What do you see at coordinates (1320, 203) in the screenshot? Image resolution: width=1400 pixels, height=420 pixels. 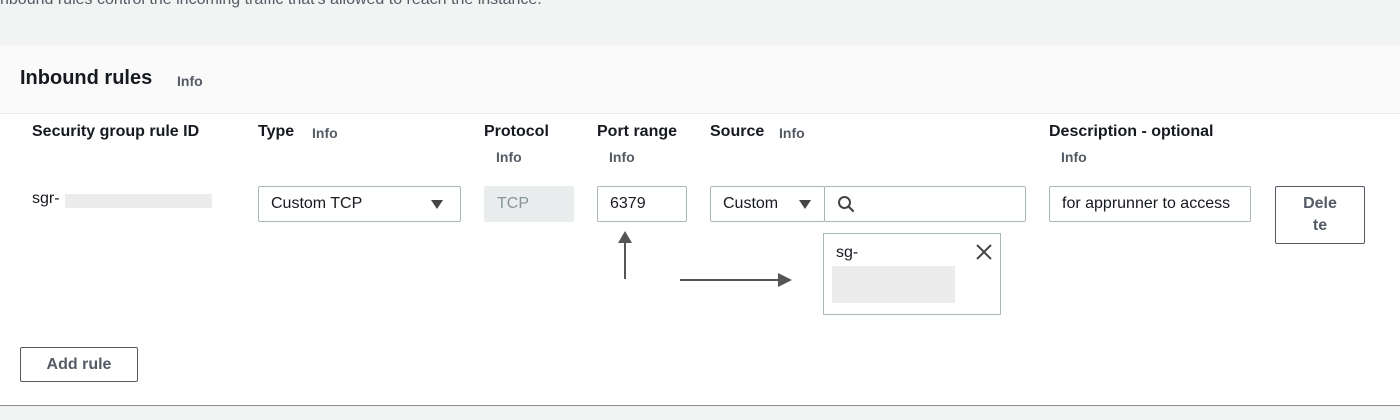 I see `delete-label-line1: Dele` at bounding box center [1320, 203].